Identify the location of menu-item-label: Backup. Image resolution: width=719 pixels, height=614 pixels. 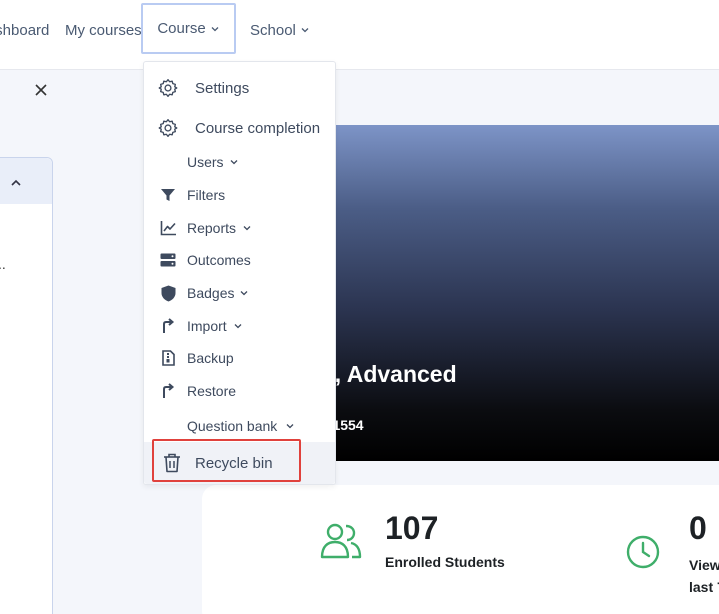
(210, 358).